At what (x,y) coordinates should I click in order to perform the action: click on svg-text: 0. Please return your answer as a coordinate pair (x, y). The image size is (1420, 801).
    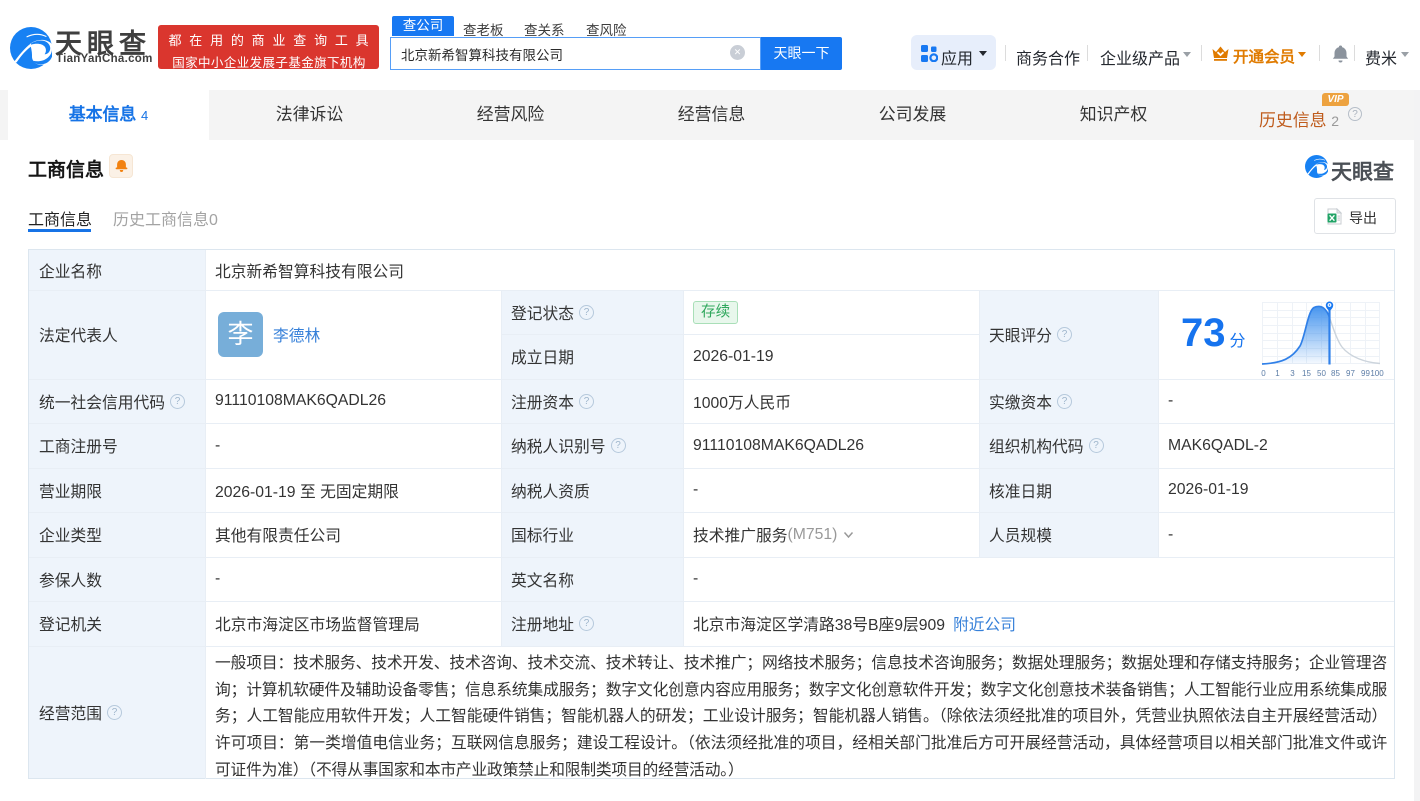
    Looking at the image, I should click on (1263, 373).